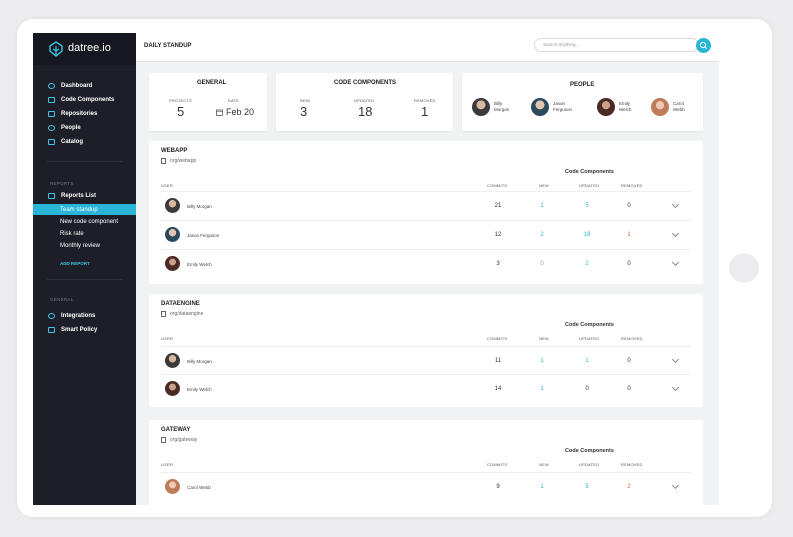 Image resolution: width=793 pixels, height=537 pixels. I want to click on project-title: DATAENGINE, so click(180, 304).